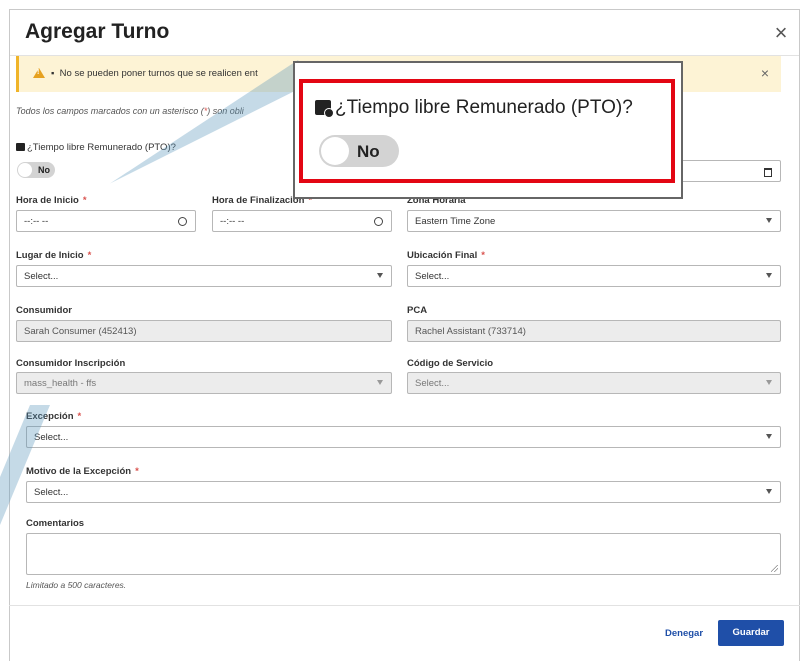  I want to click on end-time-input: --:-- --, so click(302, 221).